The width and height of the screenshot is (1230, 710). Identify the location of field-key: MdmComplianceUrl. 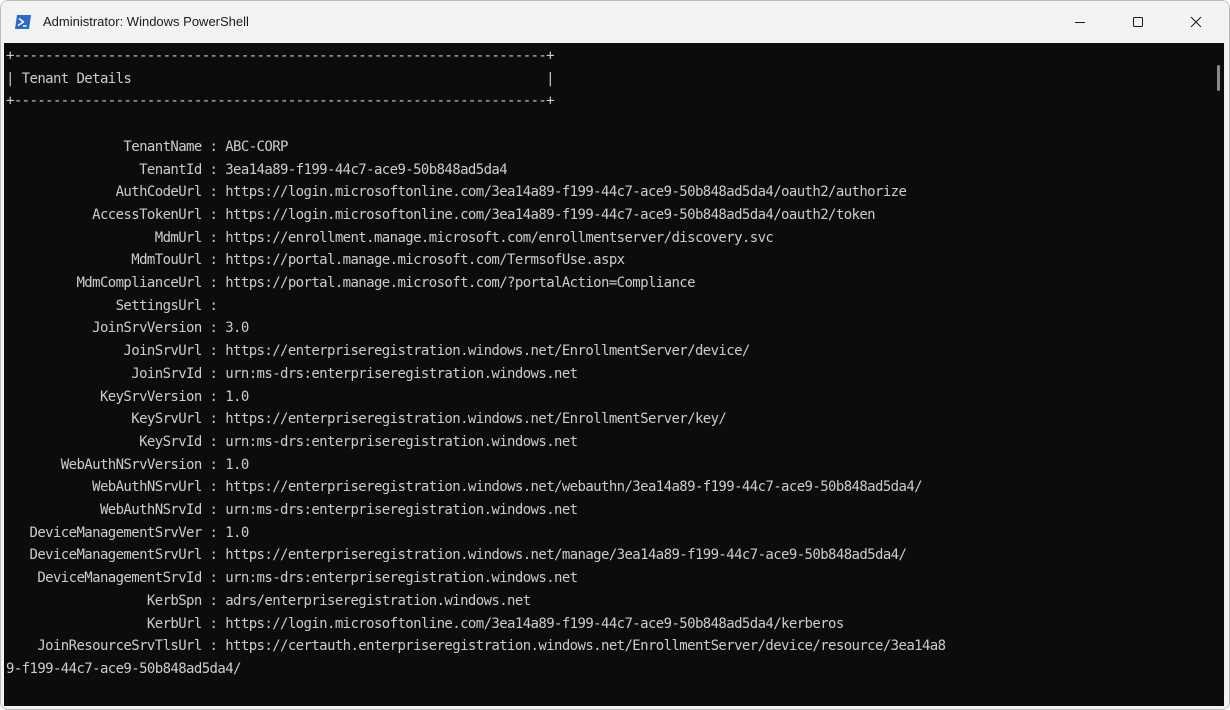
(104, 283).